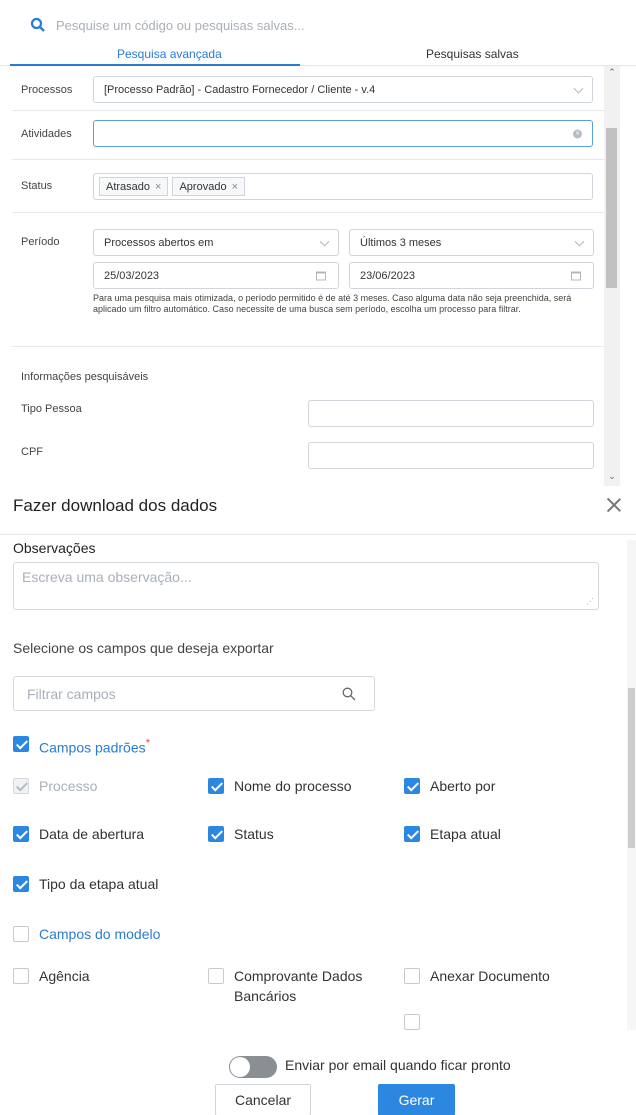 This screenshot has width=636, height=1115. Describe the element at coordinates (203, 186) in the screenshot. I see `status-tag-label: Aprovado` at that location.